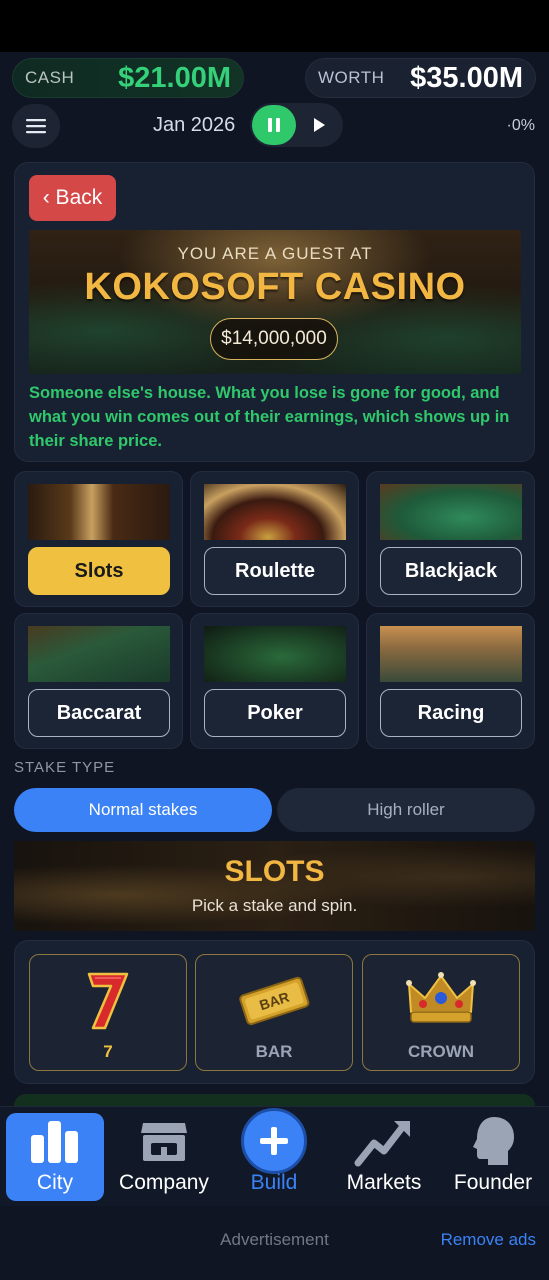 The image size is (549, 1280). Describe the element at coordinates (274, 871) in the screenshot. I see `slots-title: SLOTS` at that location.